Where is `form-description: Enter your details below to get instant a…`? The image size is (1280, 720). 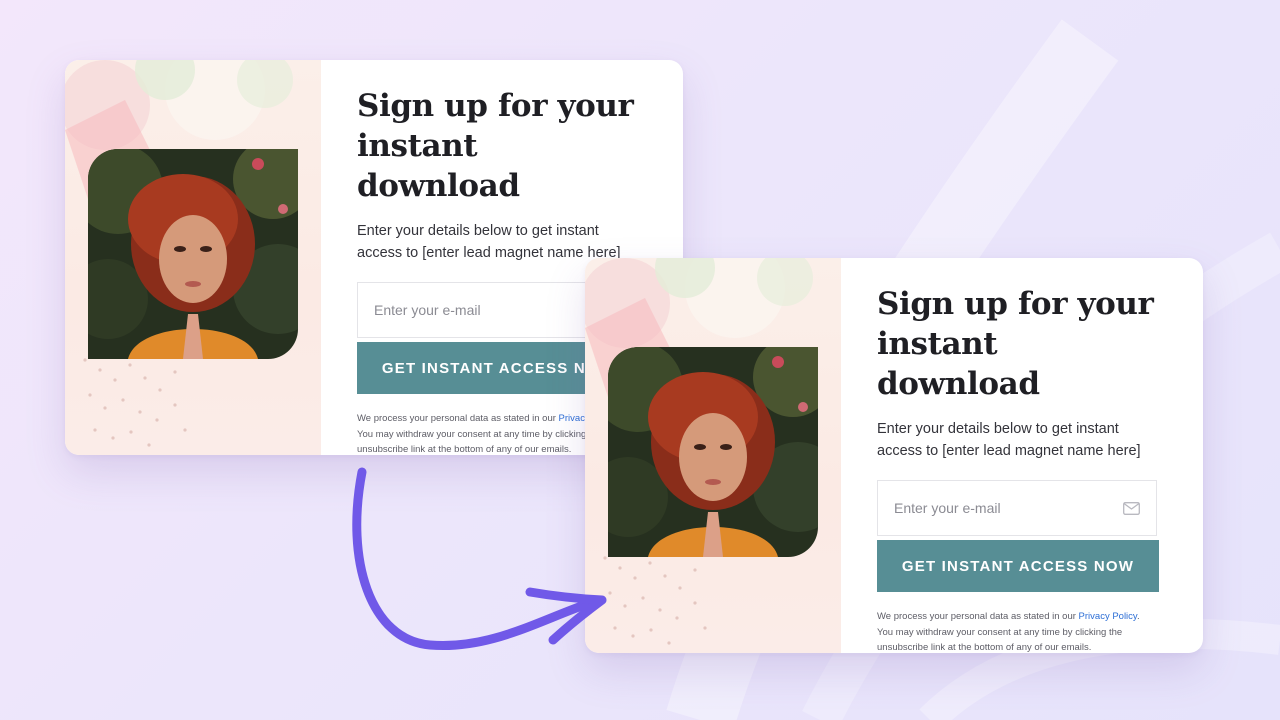
form-description: Enter your details below to get instant a… is located at coordinates (1009, 440).